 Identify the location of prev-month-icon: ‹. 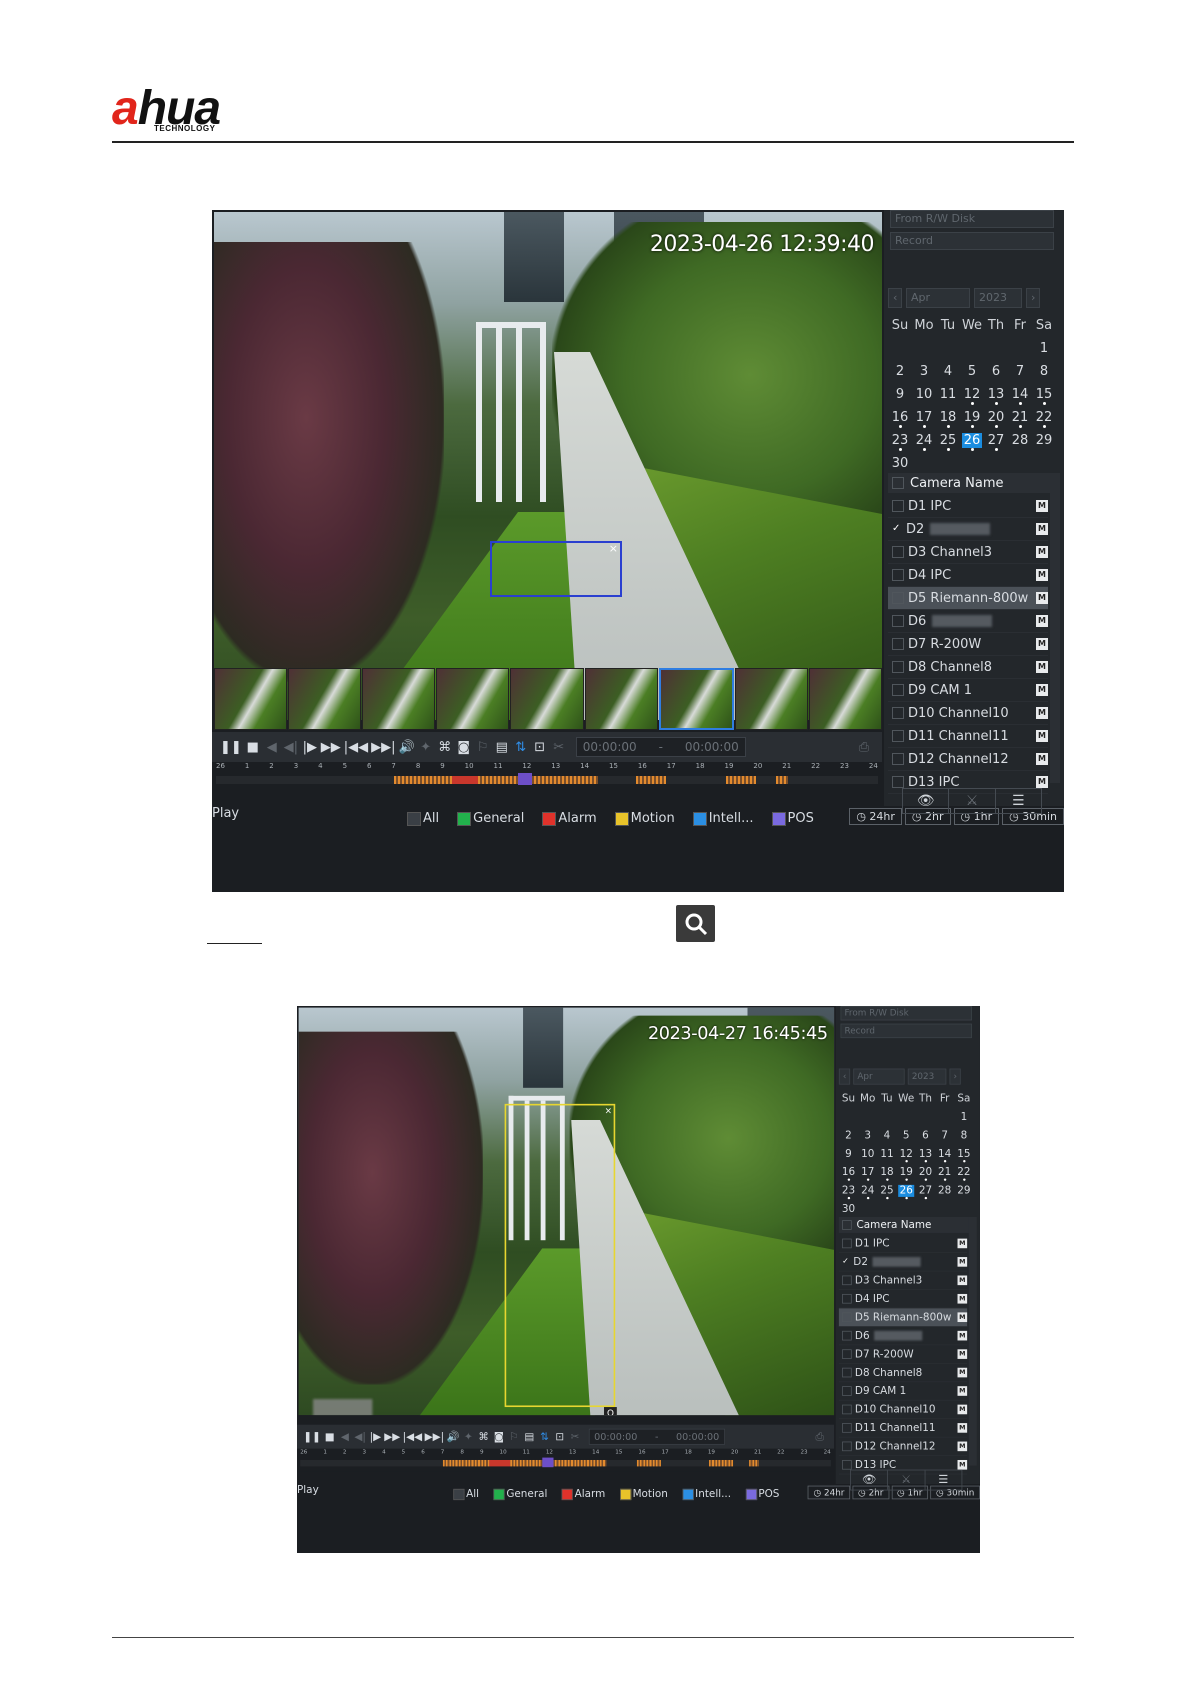
(895, 298).